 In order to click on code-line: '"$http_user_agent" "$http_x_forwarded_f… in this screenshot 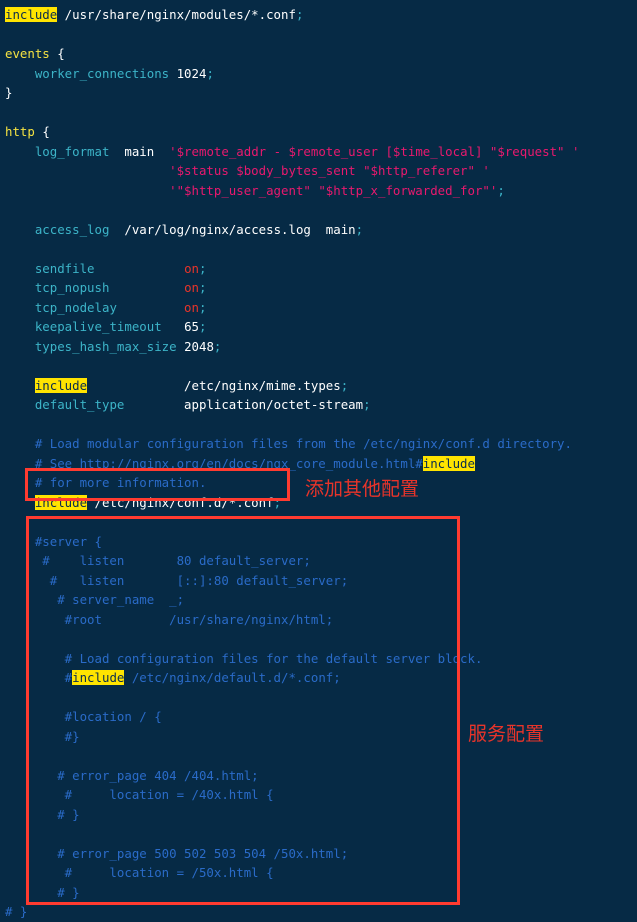, I will do `click(318, 191)`.